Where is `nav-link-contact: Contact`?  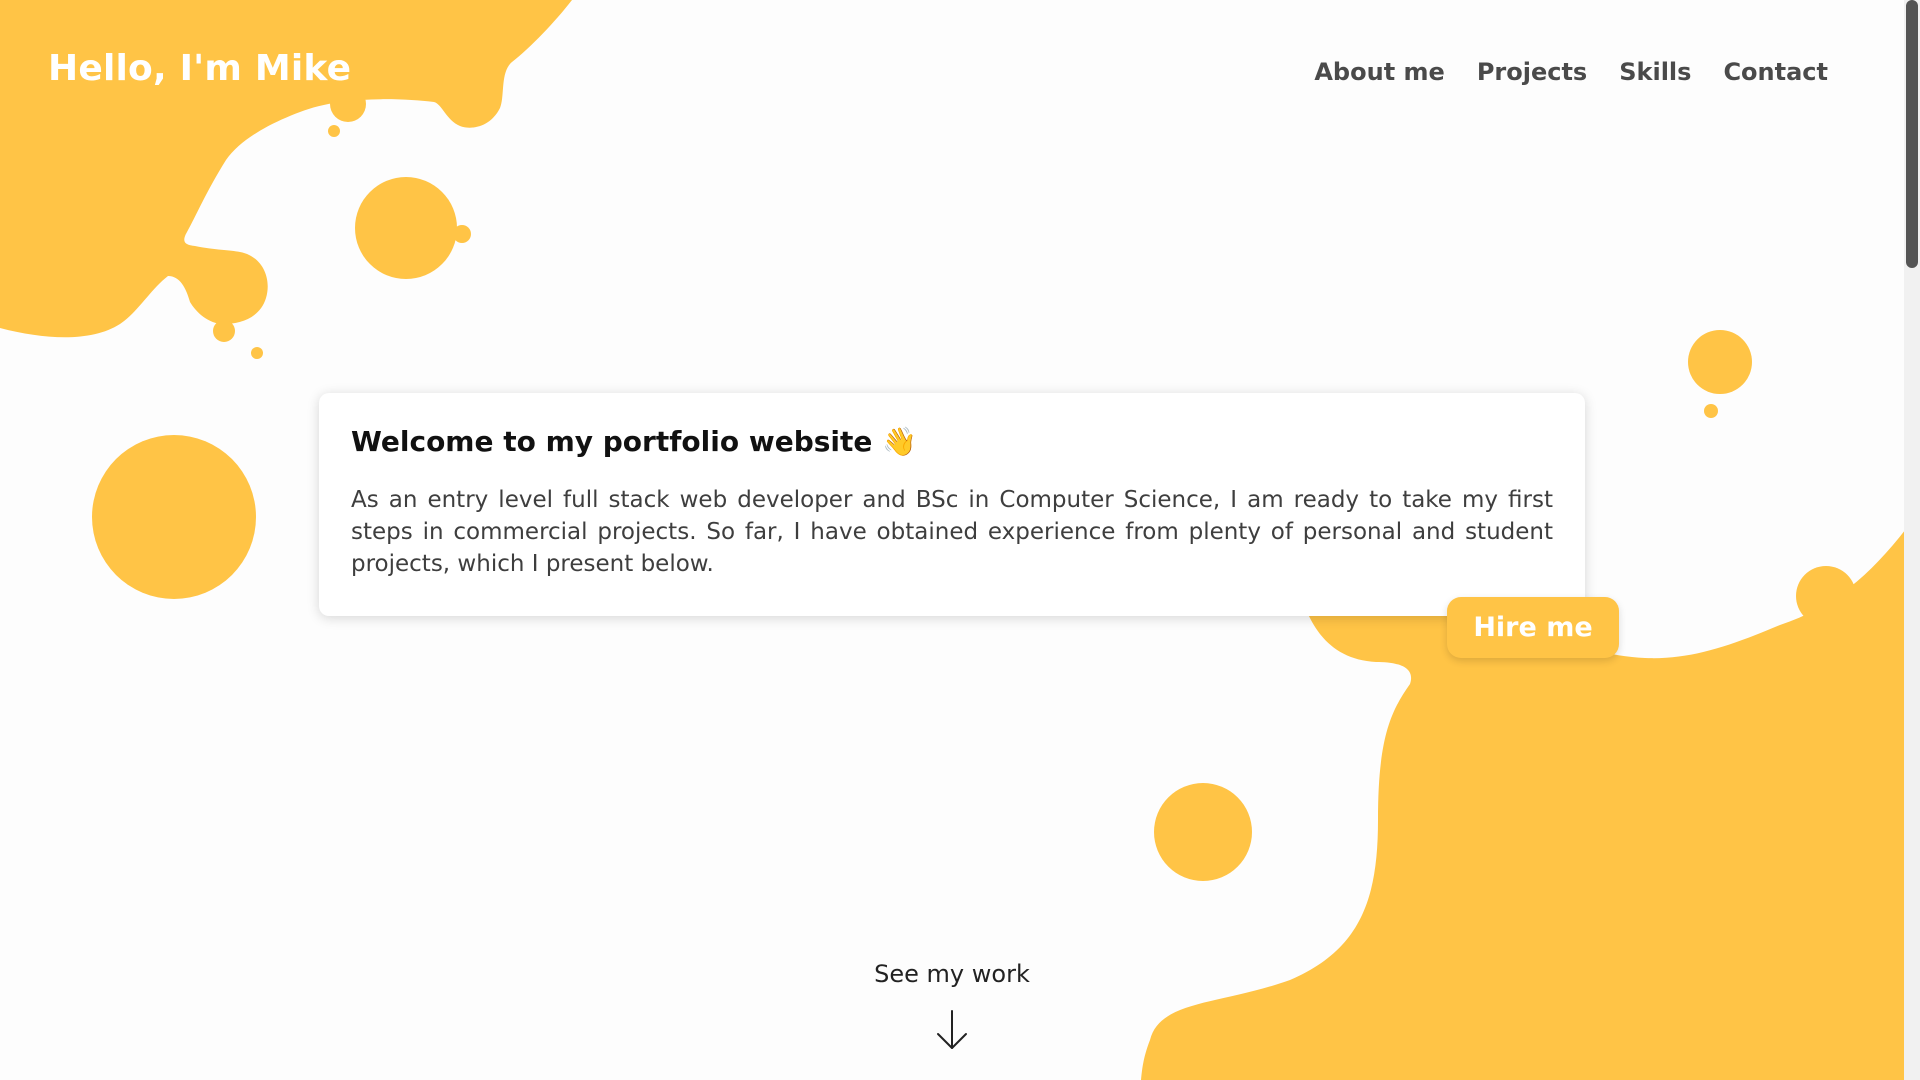 nav-link-contact: Contact is located at coordinates (1775, 72).